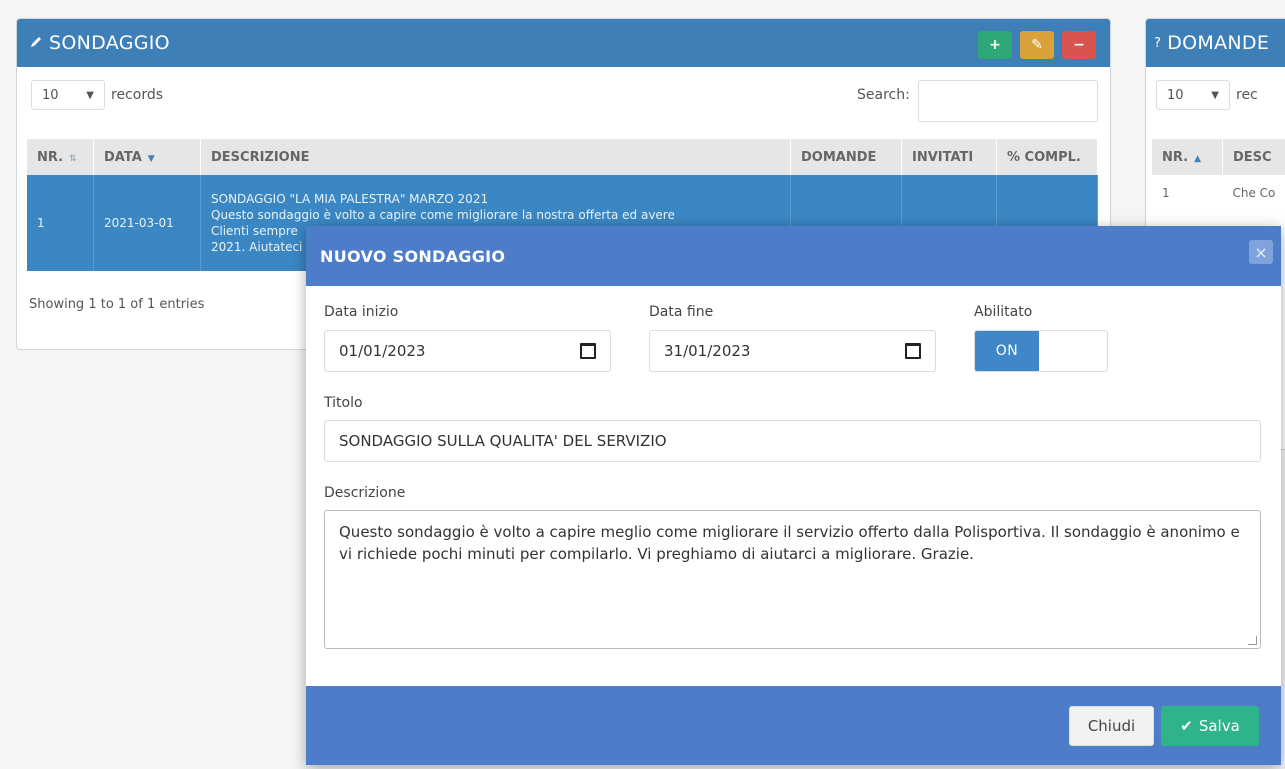  I want to click on panel-title: SONDAGGIO, so click(109, 43).